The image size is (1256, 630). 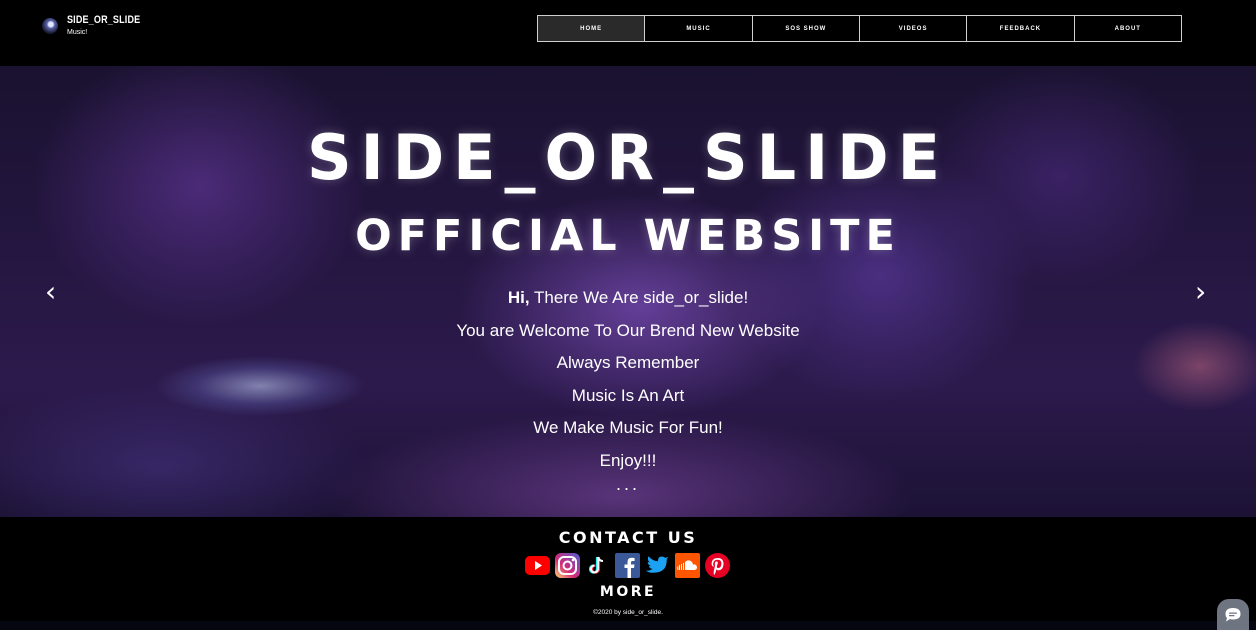 What do you see at coordinates (628, 625) in the screenshot?
I see `footer-bottom-strip` at bounding box center [628, 625].